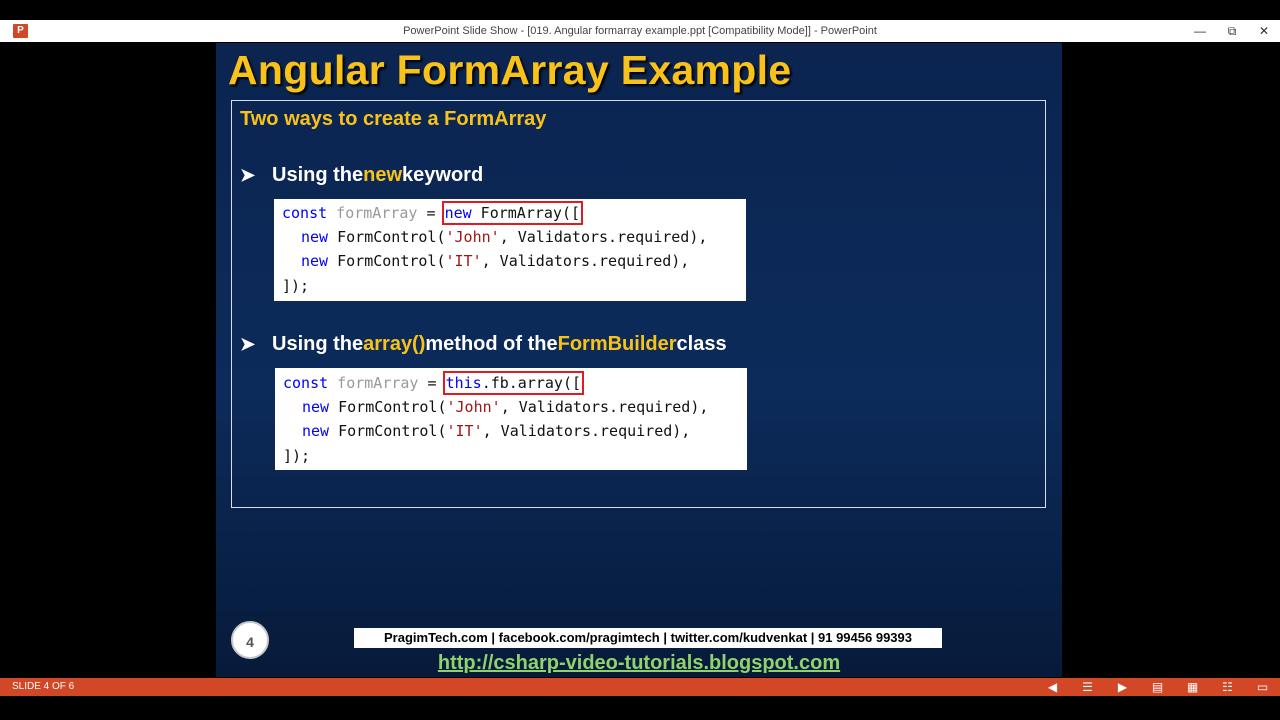  Describe the element at coordinates (443, 175) in the screenshot. I see `bullet-text-suffix: keyword` at that location.